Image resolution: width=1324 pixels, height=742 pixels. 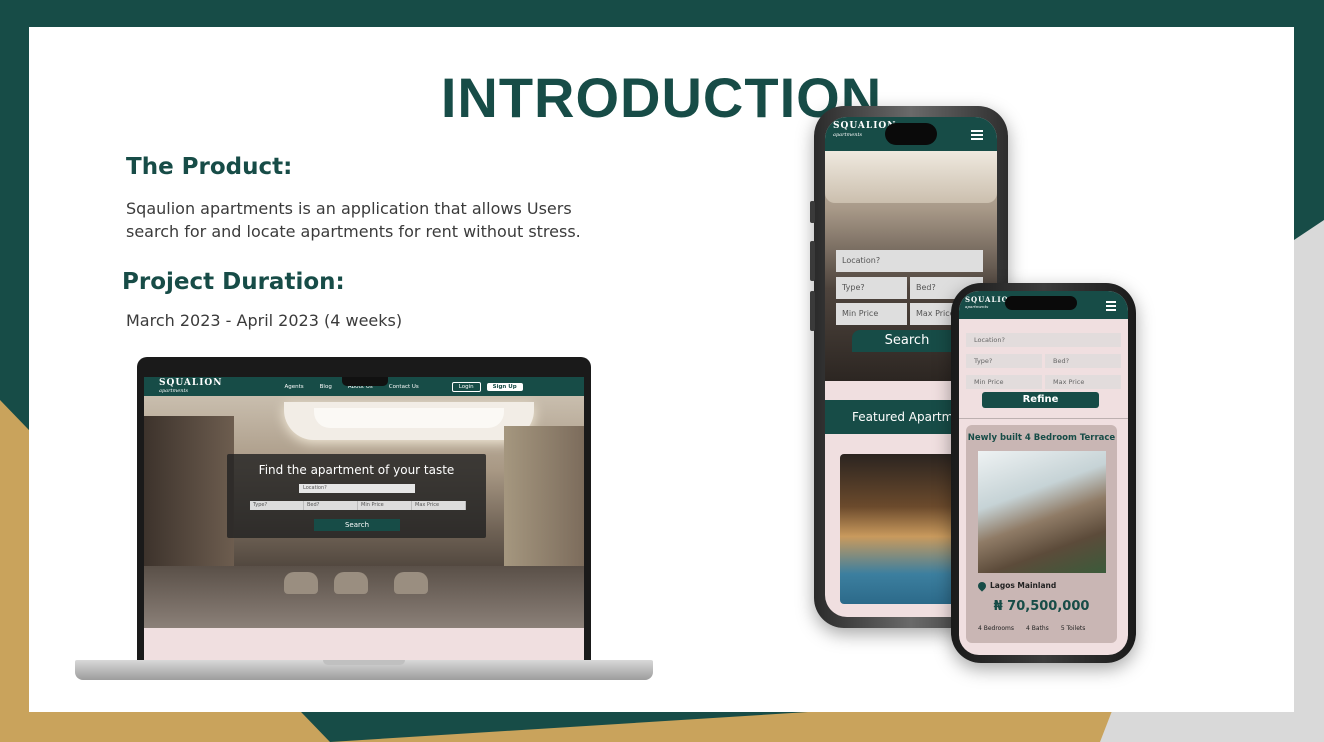 What do you see at coordinates (1041, 438) in the screenshot?
I see `listing-title: Newly built 4 Bedroom Terrace` at bounding box center [1041, 438].